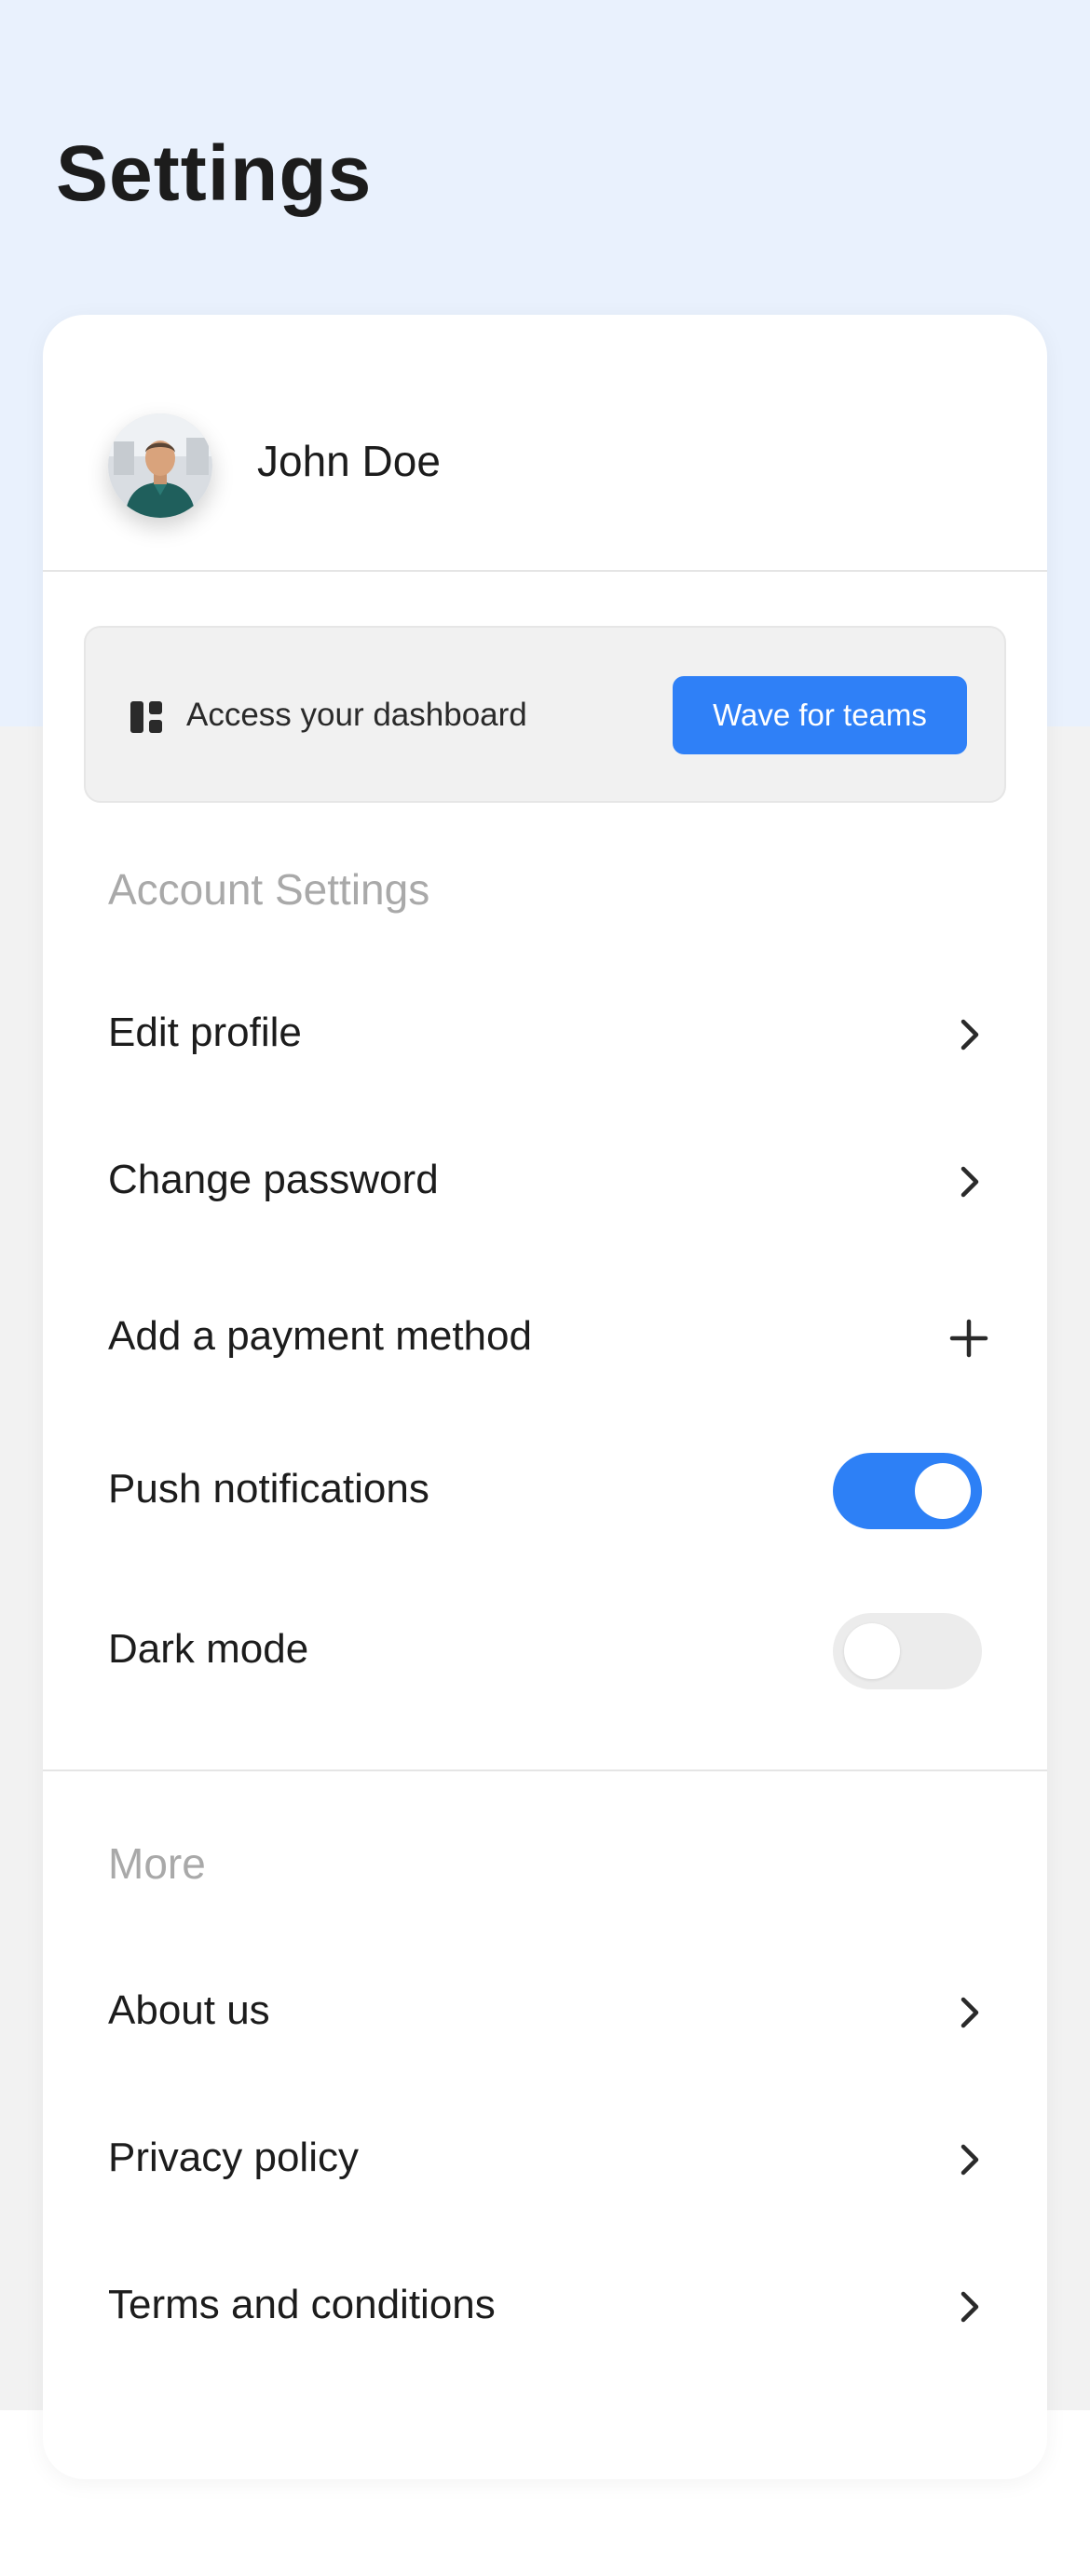  What do you see at coordinates (233, 2157) in the screenshot?
I see `row-label: Privacy policy` at bounding box center [233, 2157].